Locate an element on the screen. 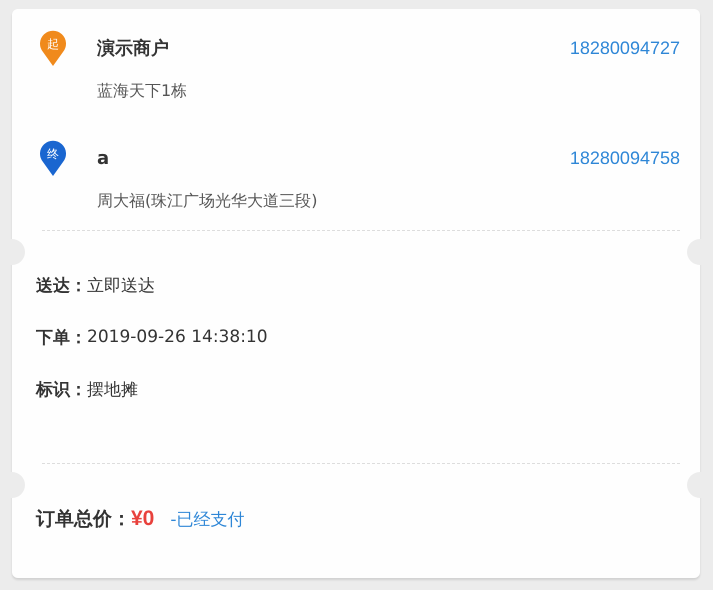  field-label: 标识： is located at coordinates (61, 389).